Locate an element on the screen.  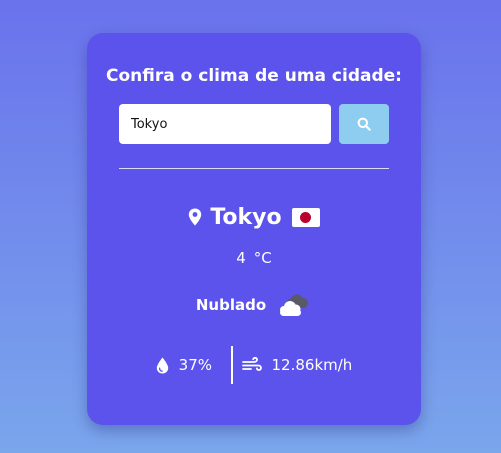
humidity-value: 37% is located at coordinates (195, 365).